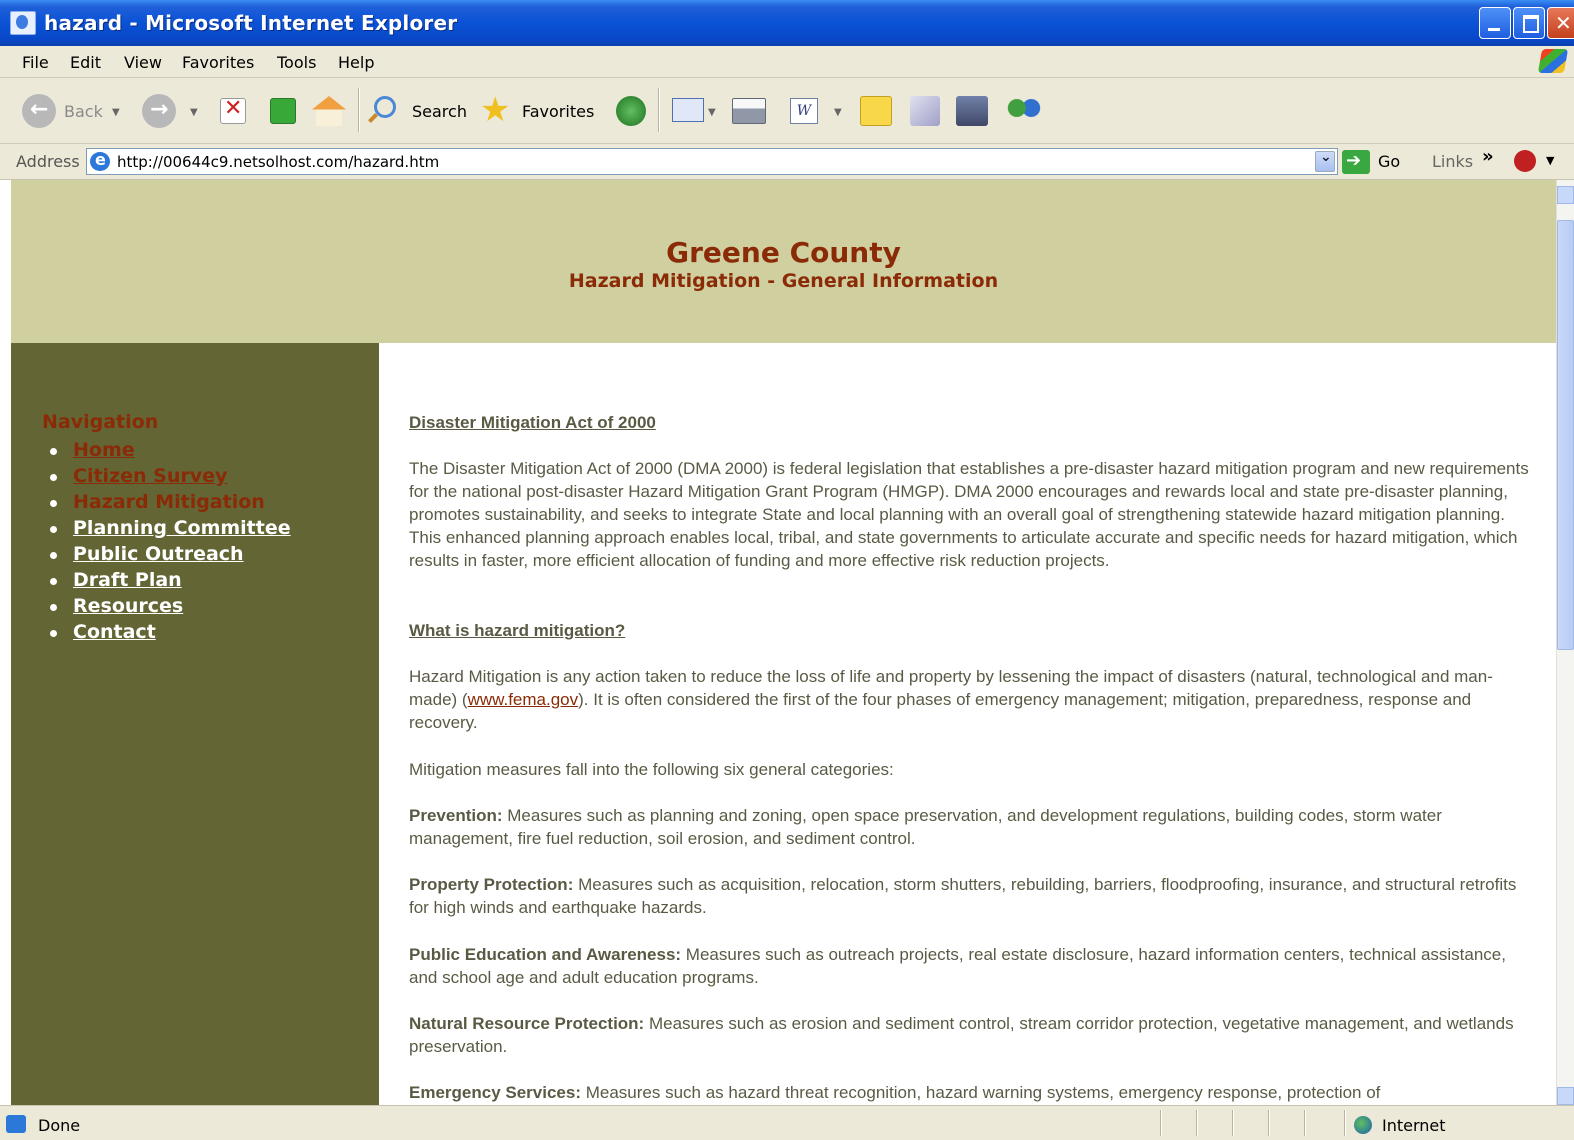  I want to click on menu-bar: File Edit View Favorites Tools Help, so click(787, 62).